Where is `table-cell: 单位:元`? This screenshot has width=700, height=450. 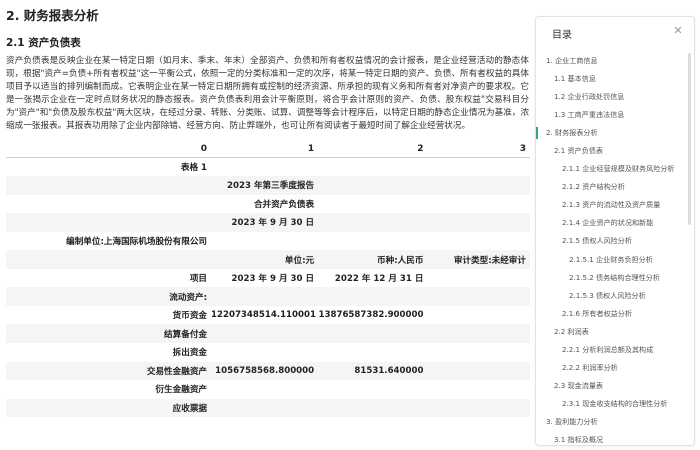
table-cell: 单位:元 is located at coordinates (265, 259).